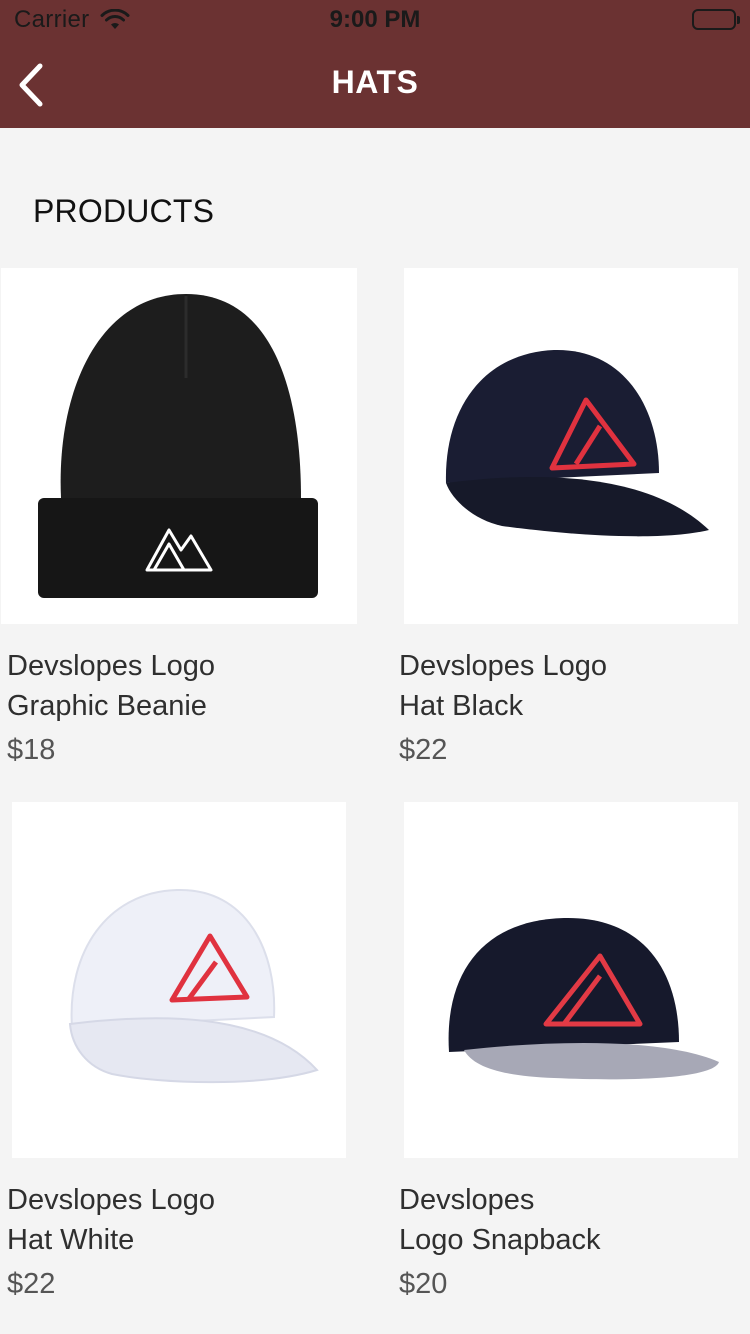 The width and height of the screenshot is (750, 1334). I want to click on status-time: 9:00 PM, so click(375, 19).